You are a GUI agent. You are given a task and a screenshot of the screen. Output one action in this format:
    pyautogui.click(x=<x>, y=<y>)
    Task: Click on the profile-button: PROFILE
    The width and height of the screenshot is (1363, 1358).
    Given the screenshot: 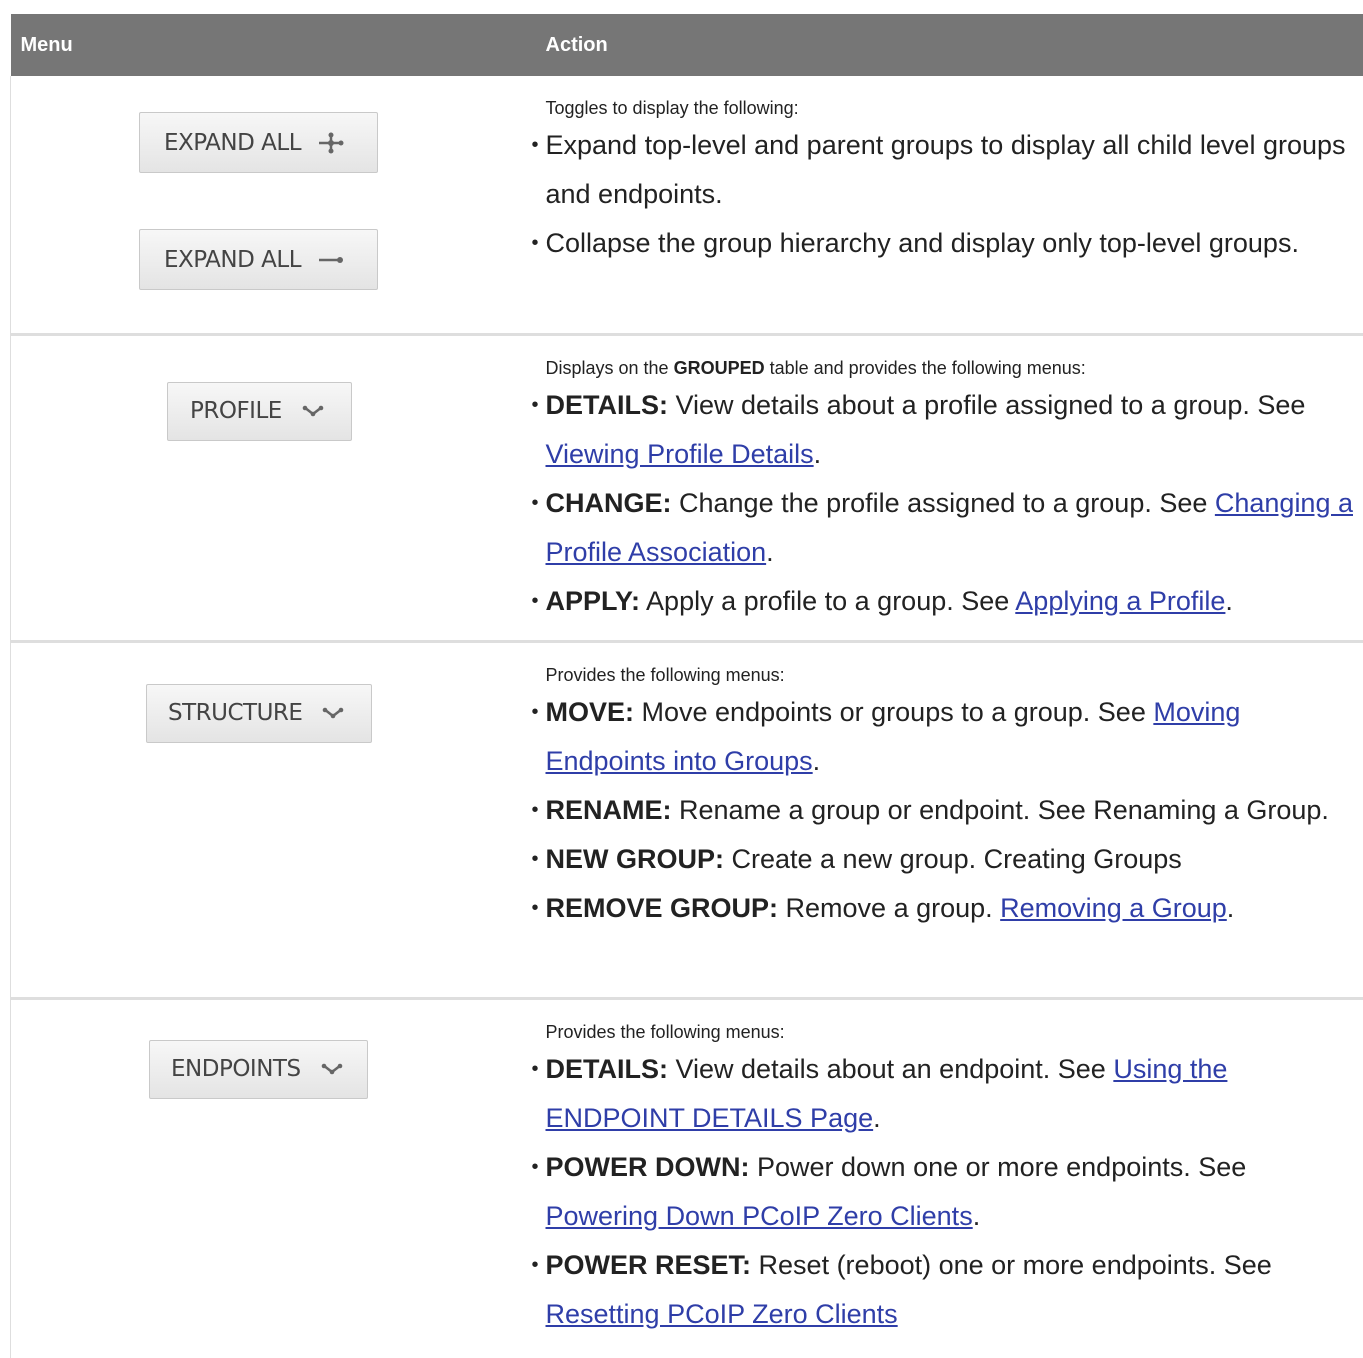 What is the action you would take?
    pyautogui.click(x=259, y=411)
    